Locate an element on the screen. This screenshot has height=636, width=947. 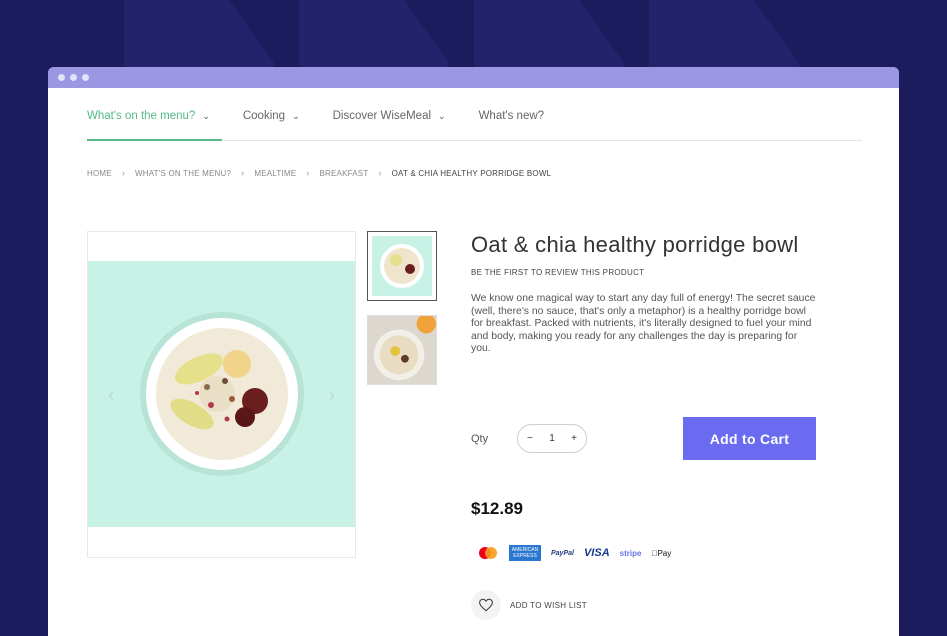
product-image is located at coordinates (221, 394).